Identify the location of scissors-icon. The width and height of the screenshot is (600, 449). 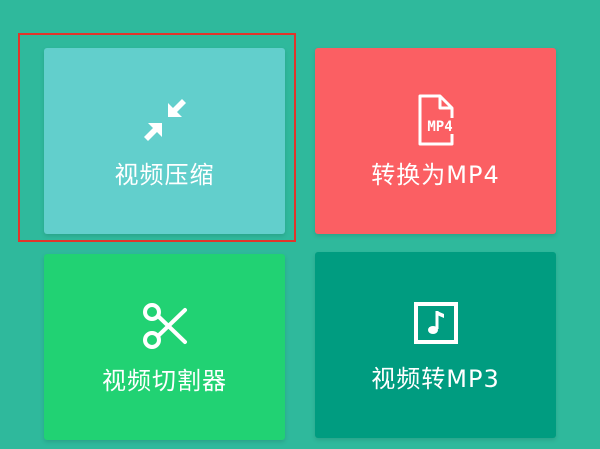
(165, 326).